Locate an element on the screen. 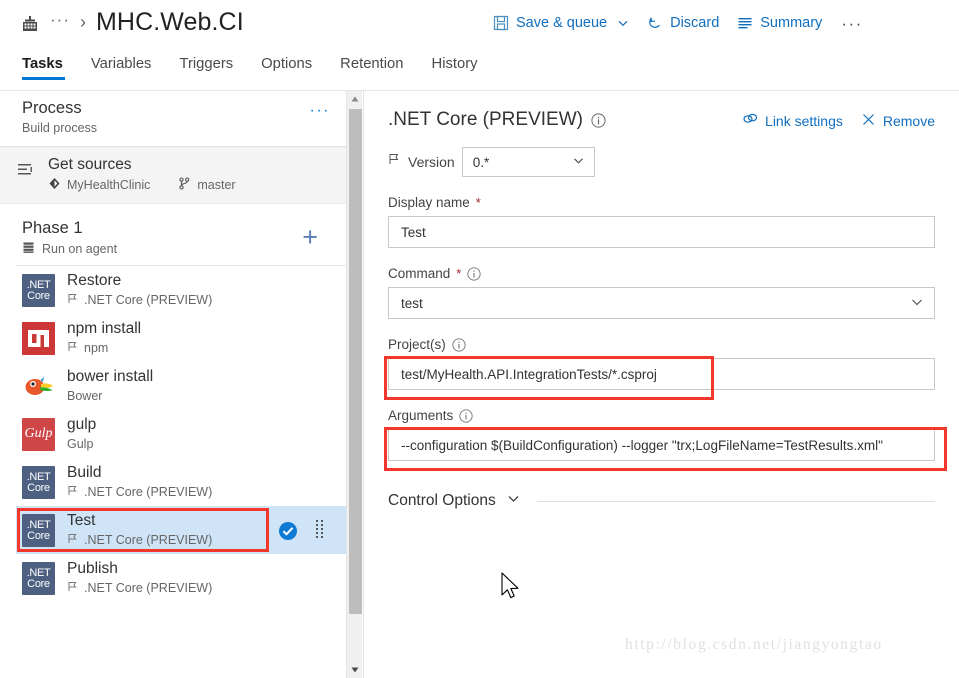 The image size is (959, 678). scroll-down-arrow-icon is located at coordinates (355, 670).